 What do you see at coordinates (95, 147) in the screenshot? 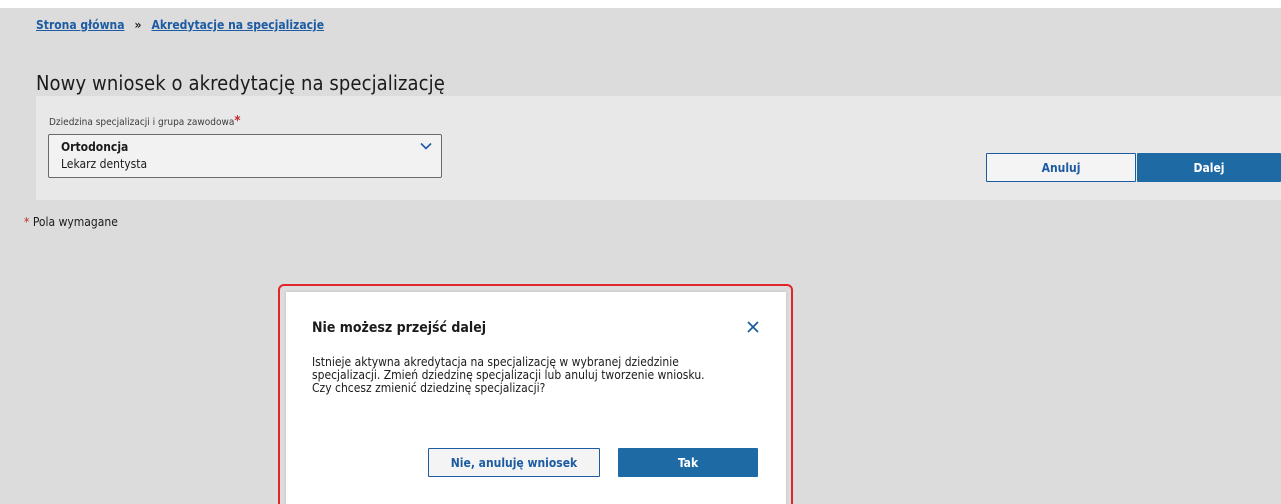
I see `select-primary-value: Ortodoncja` at bounding box center [95, 147].